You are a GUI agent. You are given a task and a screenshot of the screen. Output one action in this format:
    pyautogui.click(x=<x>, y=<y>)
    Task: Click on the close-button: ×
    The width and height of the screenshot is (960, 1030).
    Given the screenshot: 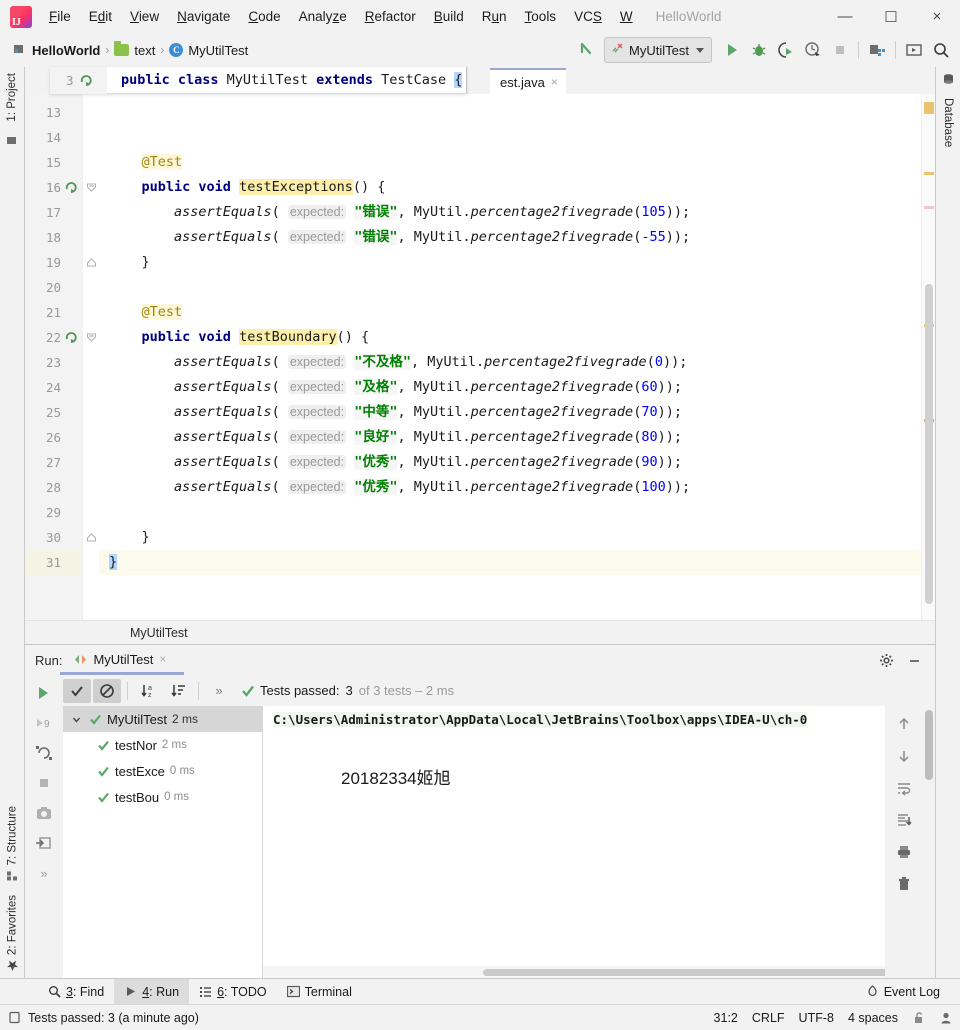 What is the action you would take?
    pyautogui.click(x=937, y=16)
    